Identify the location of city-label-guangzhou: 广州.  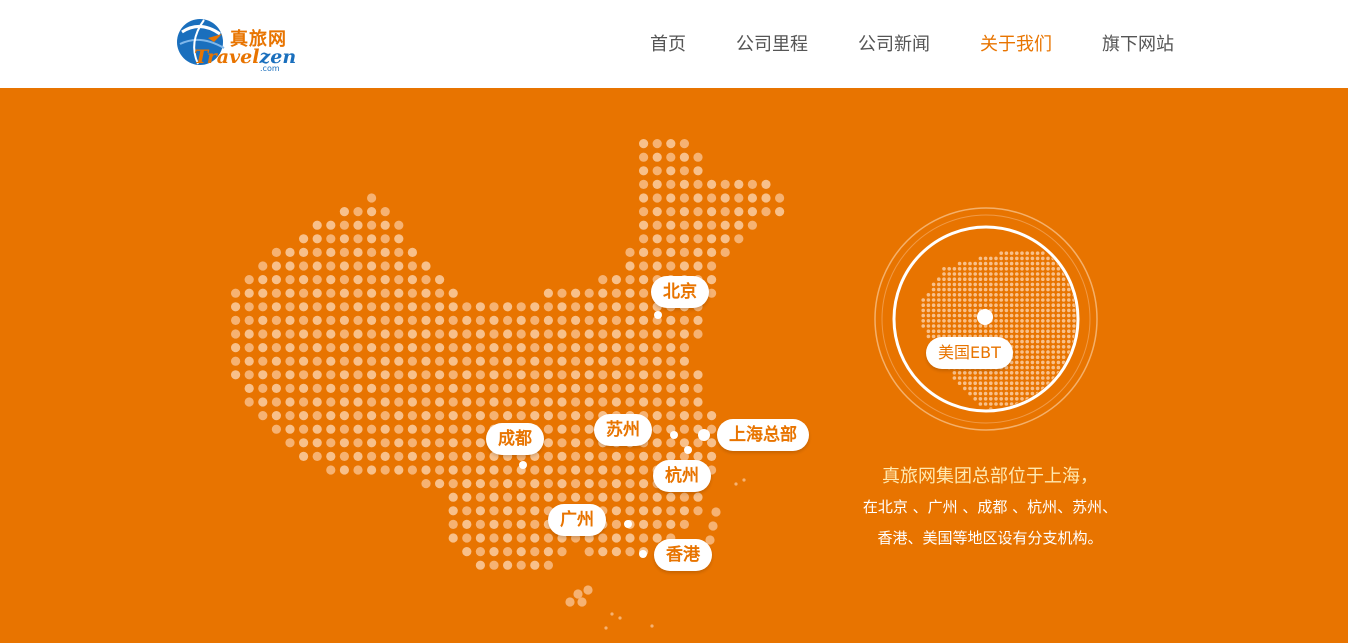
(577, 520).